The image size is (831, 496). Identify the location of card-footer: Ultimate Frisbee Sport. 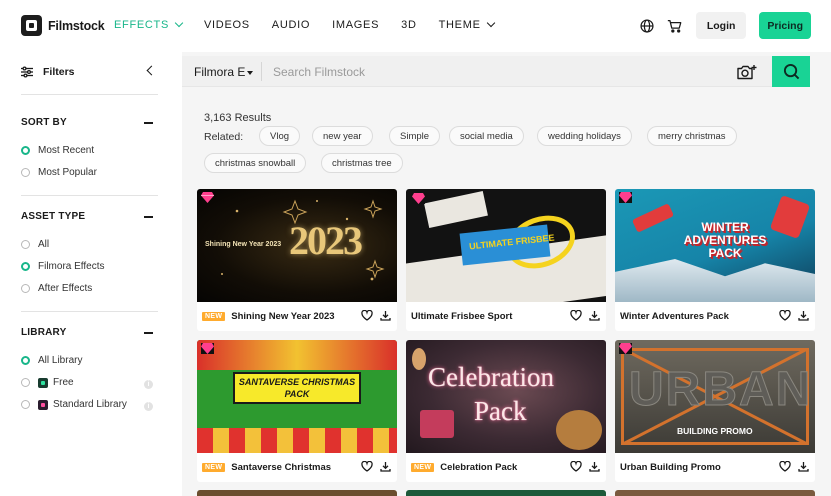
(506, 316).